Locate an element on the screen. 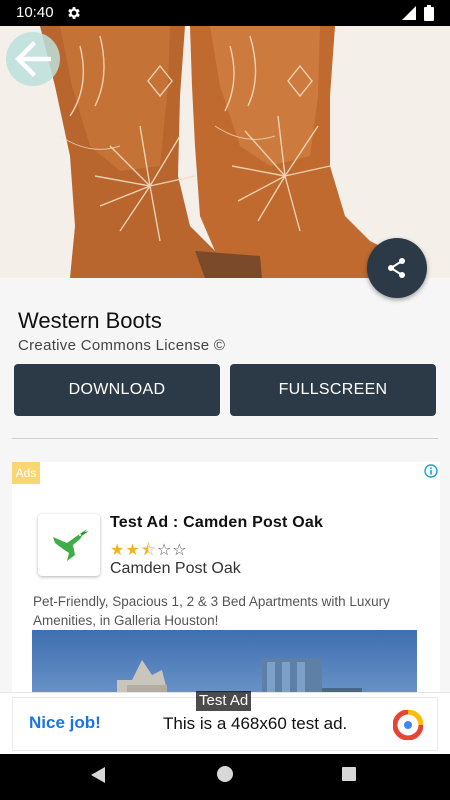 Image resolution: width=450 pixels, height=800 pixels. ads-badge: Ads is located at coordinates (26, 473).